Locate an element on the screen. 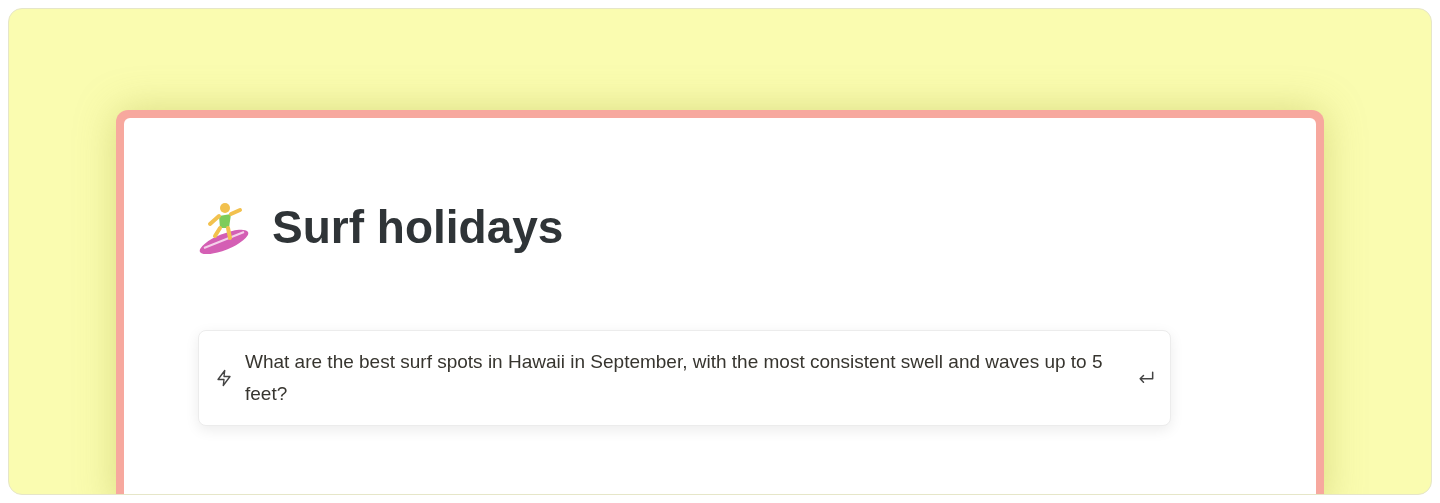 This screenshot has height=503, width=1440. lightning-icon is located at coordinates (224, 378).